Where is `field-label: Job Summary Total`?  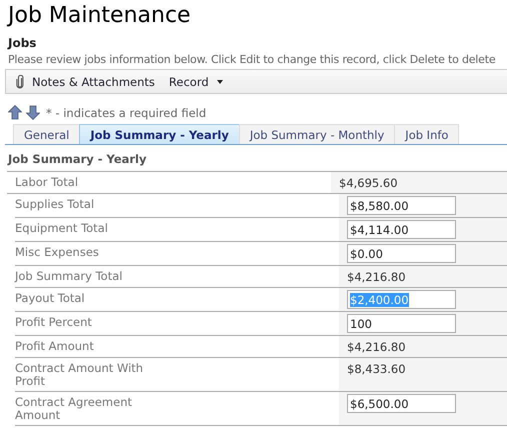
field-label: Job Summary Total is located at coordinates (69, 276).